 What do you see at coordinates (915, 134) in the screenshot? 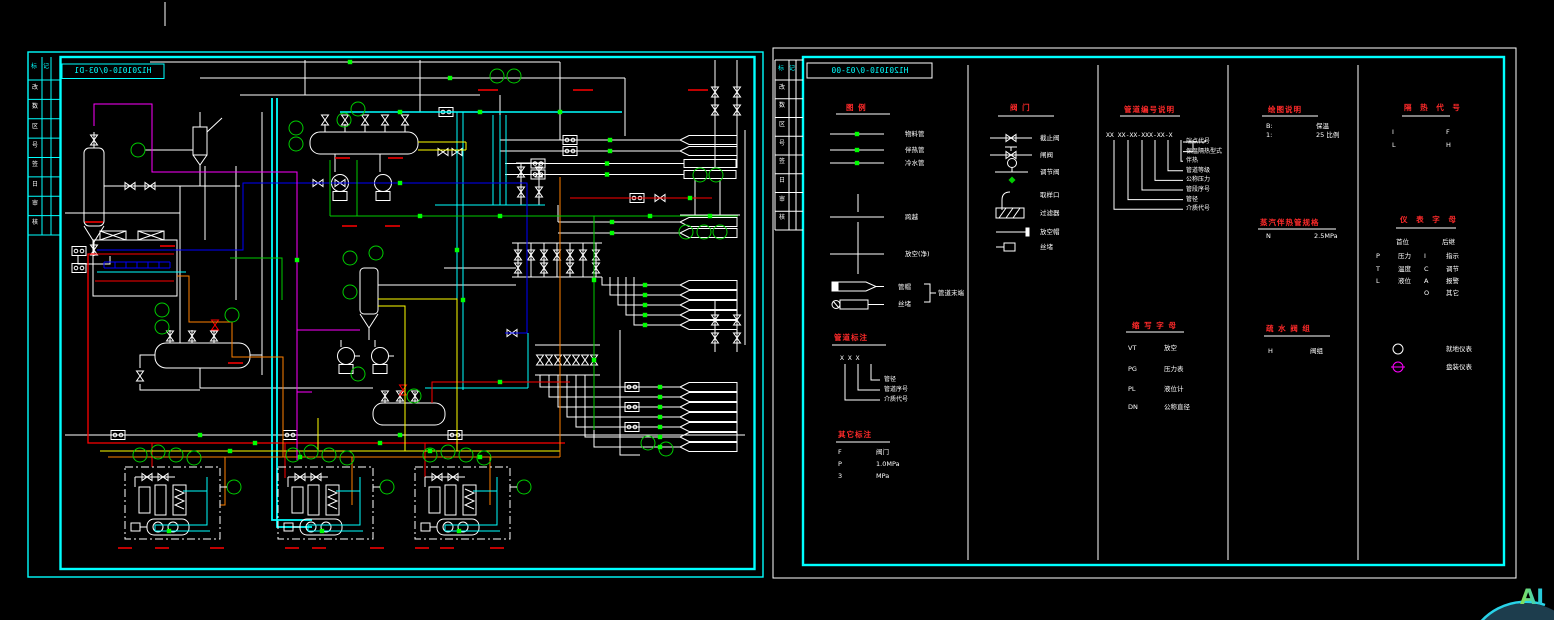
I see `legend-label: 物料管` at bounding box center [915, 134].